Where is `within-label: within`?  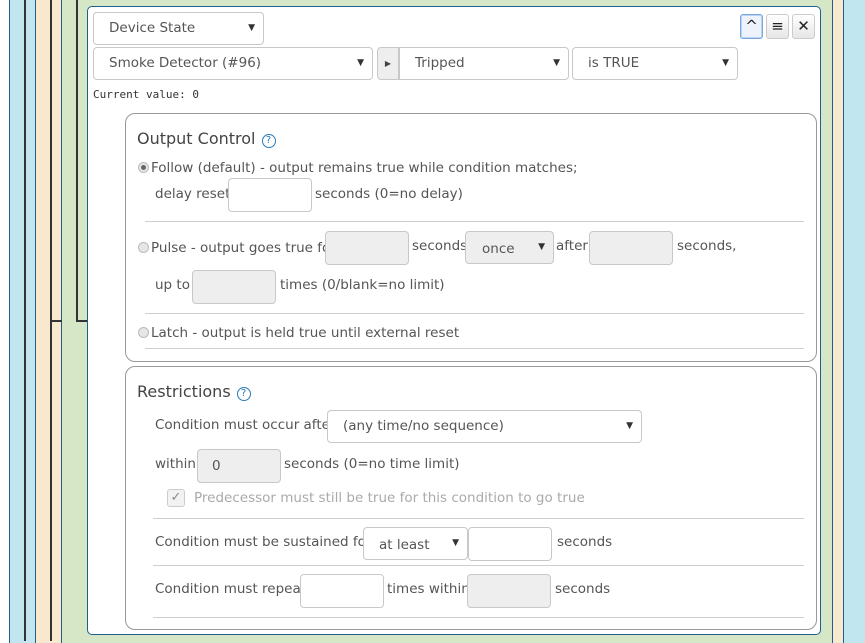 within-label: within is located at coordinates (175, 464).